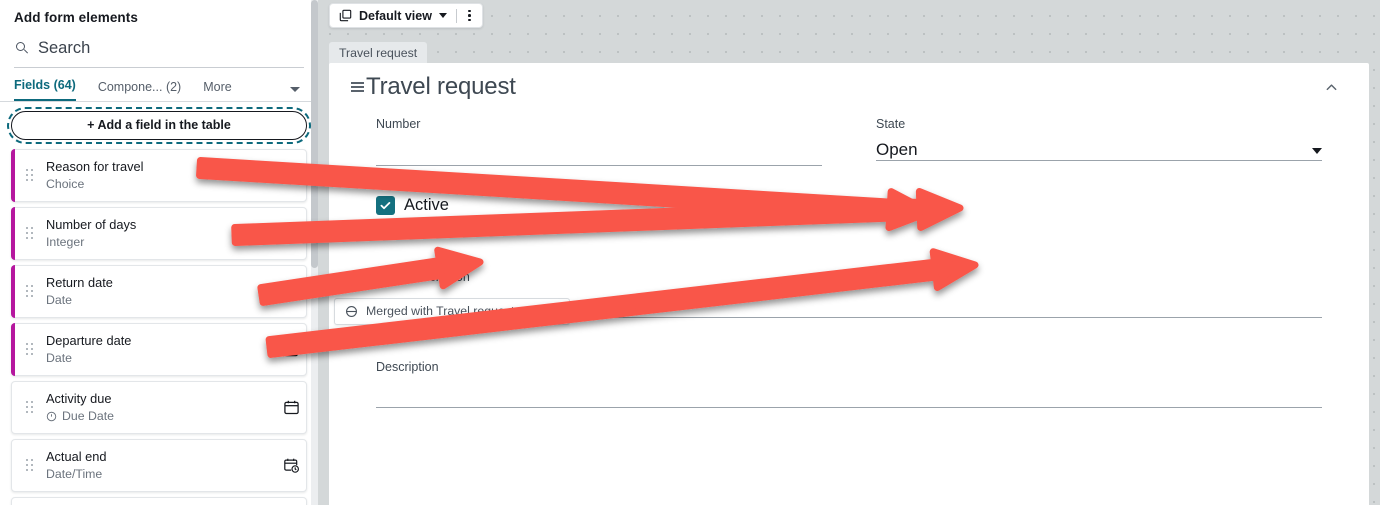 This screenshot has width=1380, height=505. What do you see at coordinates (65, 242) in the screenshot?
I see `field-type-label: Integer` at bounding box center [65, 242].